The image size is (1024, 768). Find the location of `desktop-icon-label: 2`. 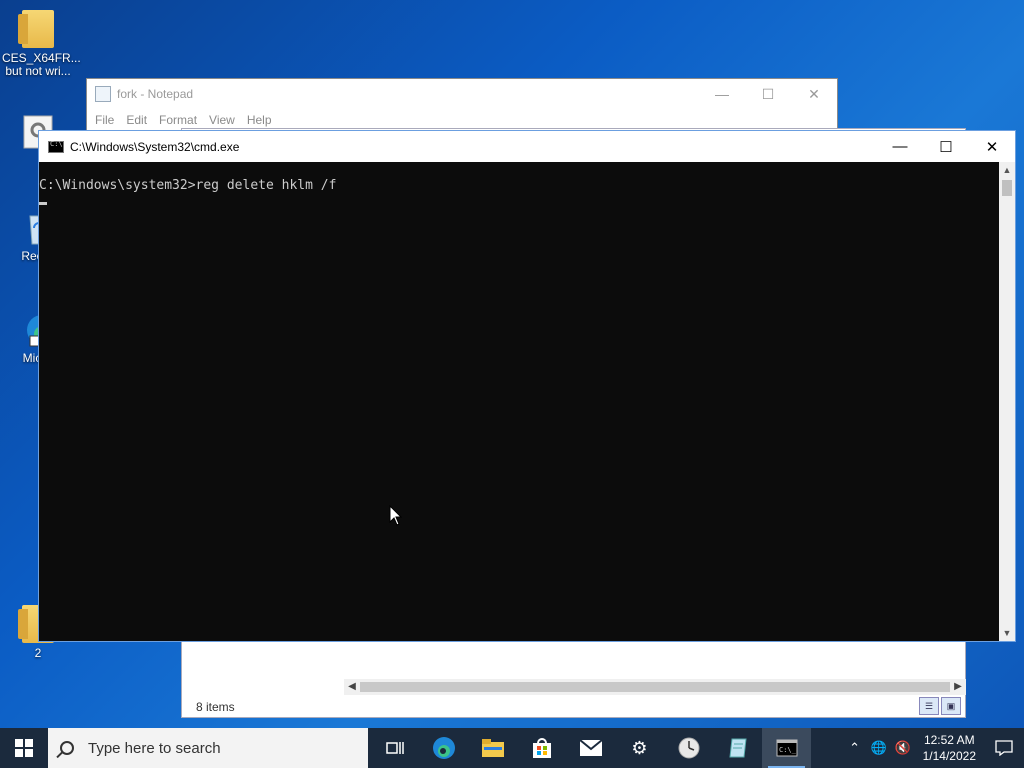

desktop-icon-label: 2 is located at coordinates (38, 653).